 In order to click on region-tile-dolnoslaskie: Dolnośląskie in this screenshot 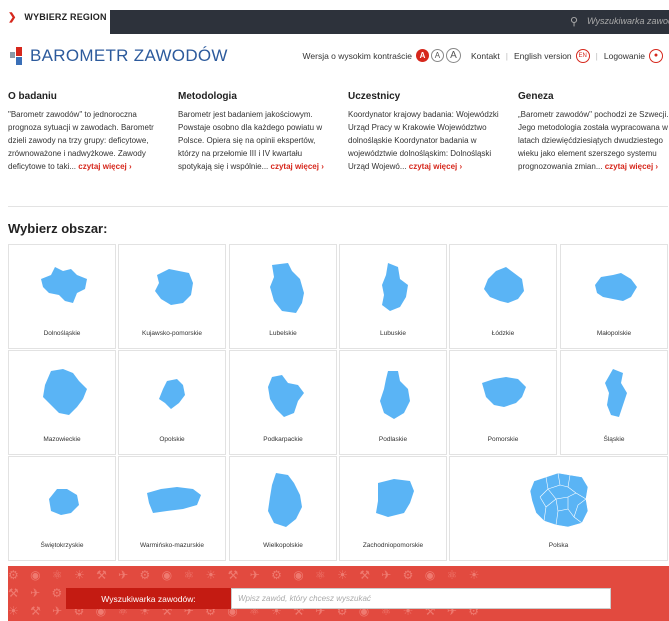, I will do `click(62, 296)`.